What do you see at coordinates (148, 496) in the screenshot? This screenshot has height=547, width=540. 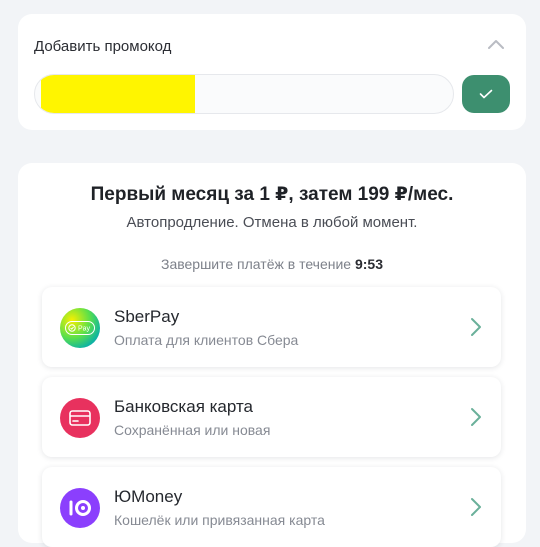 I see `method-name: ЮMoney` at bounding box center [148, 496].